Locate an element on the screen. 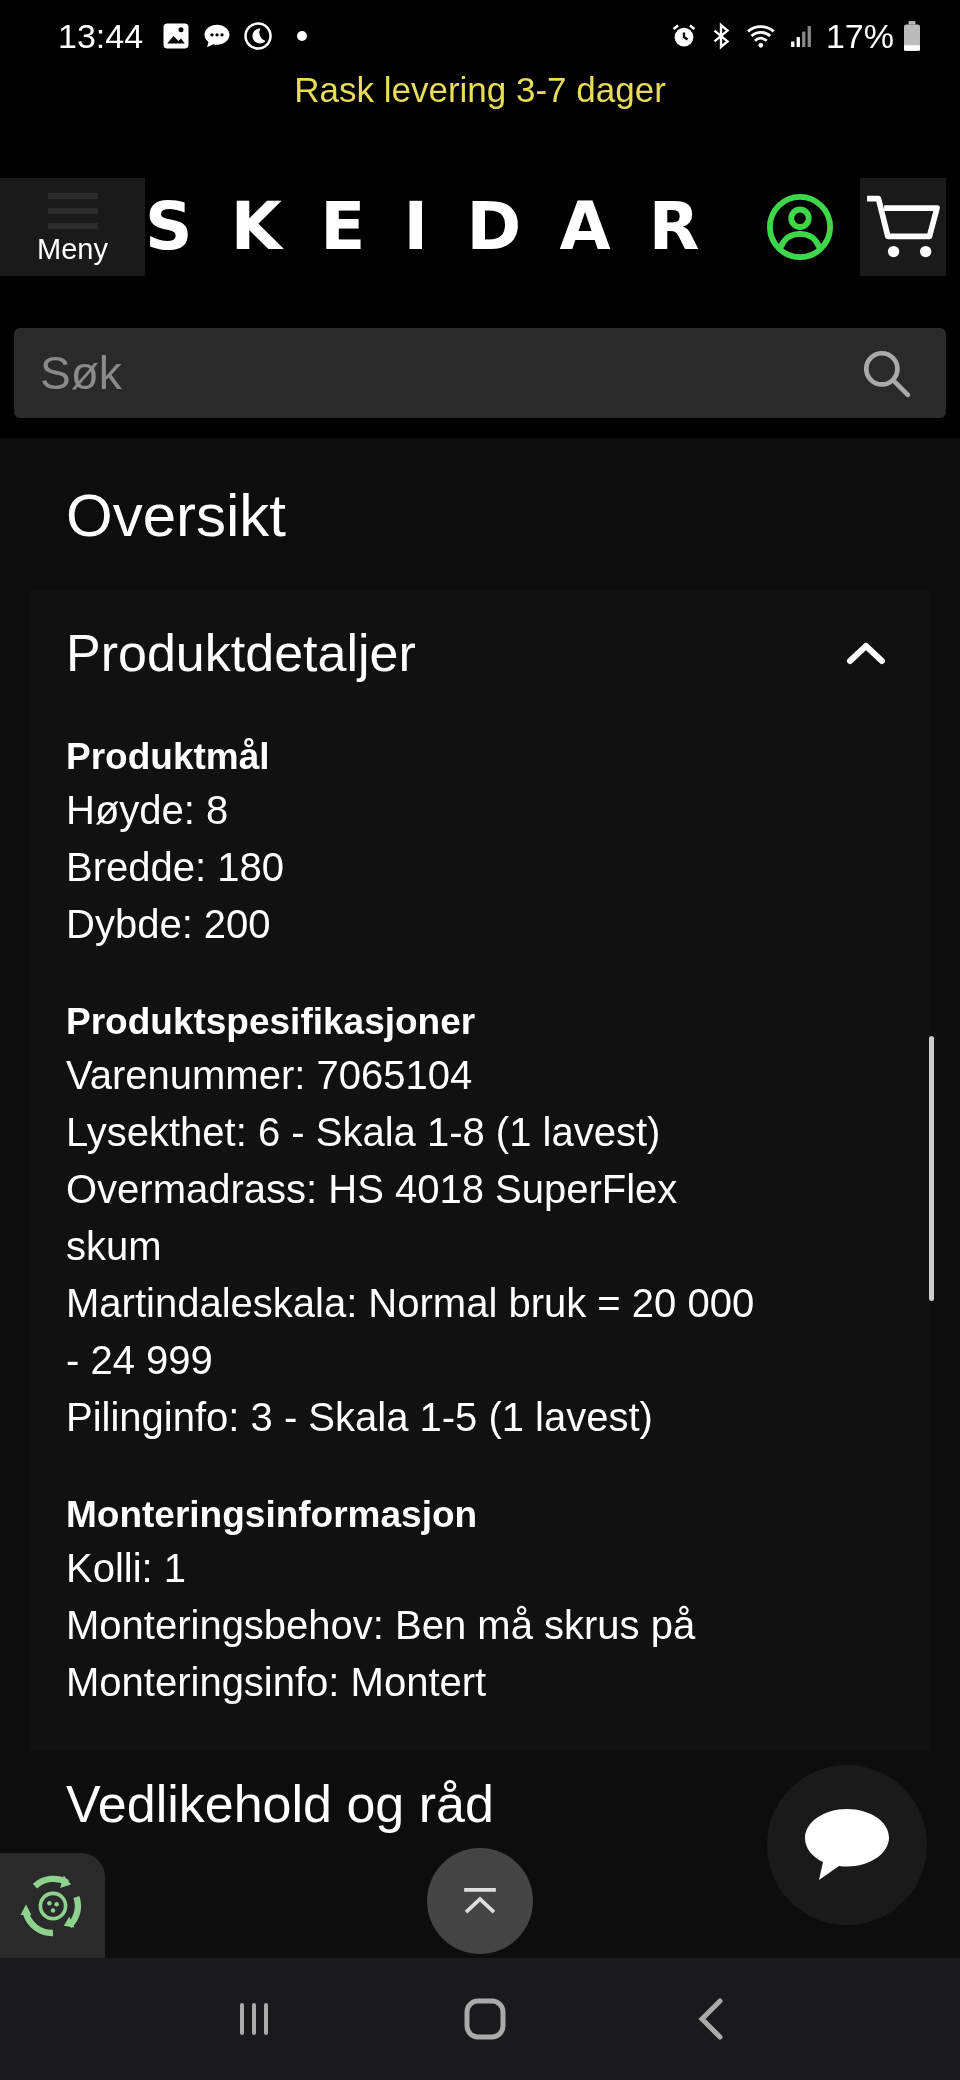 The height and width of the screenshot is (2080, 960). notification-dot-icon is located at coordinates (302, 36).